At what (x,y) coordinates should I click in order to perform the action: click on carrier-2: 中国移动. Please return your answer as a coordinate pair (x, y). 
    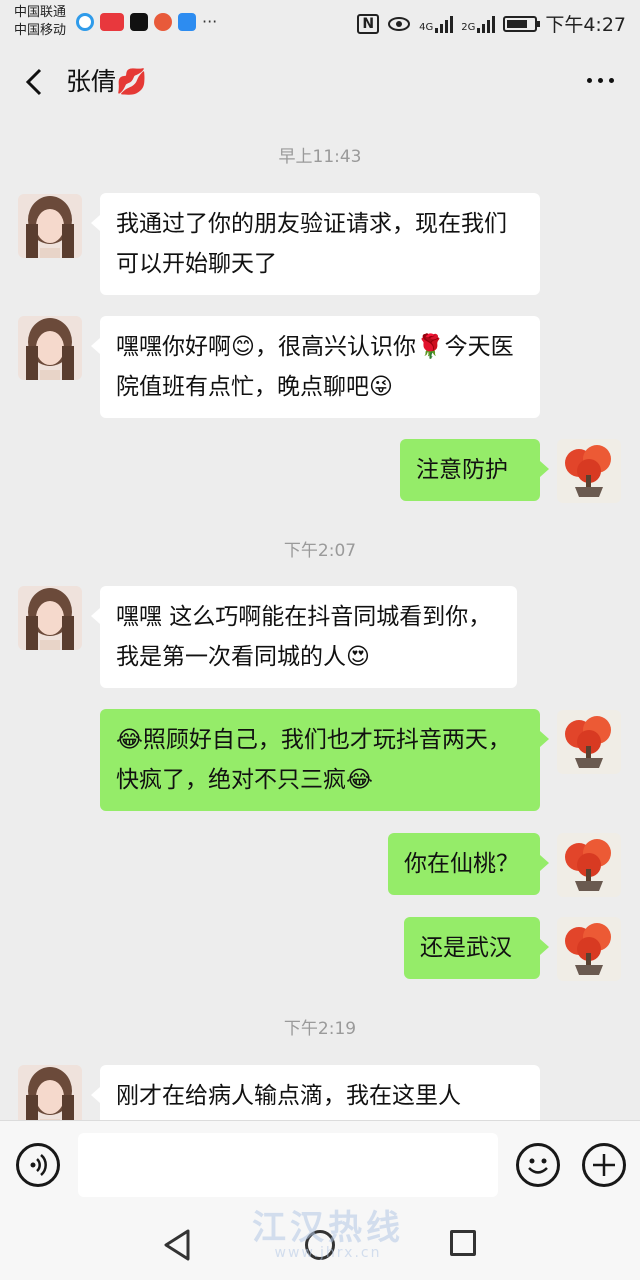
    Looking at the image, I should click on (40, 30).